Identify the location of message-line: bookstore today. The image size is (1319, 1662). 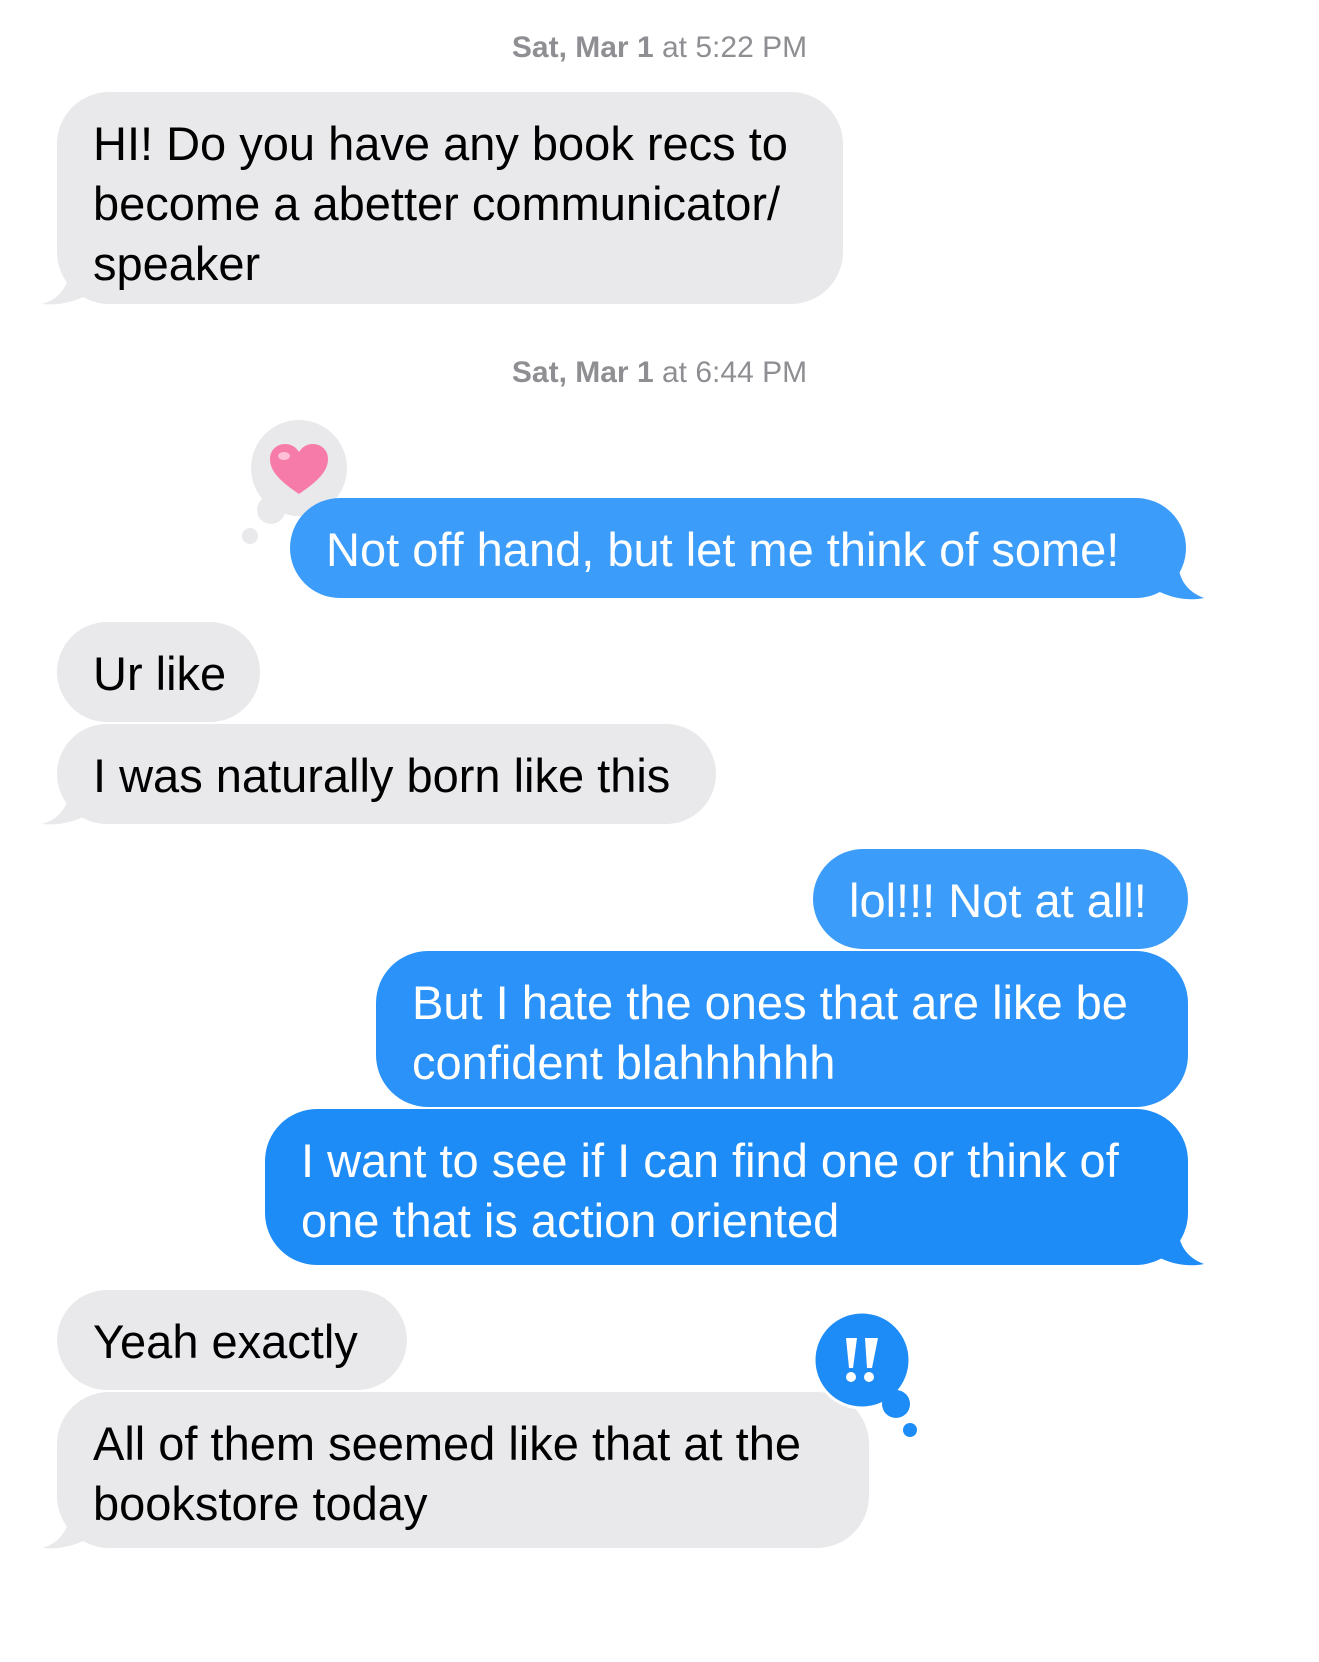
(260, 1503).